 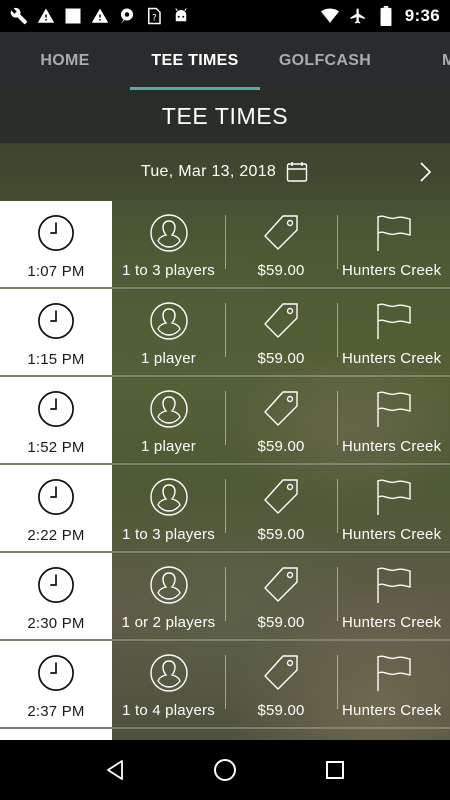 I want to click on square-icon, so click(x=73, y=16).